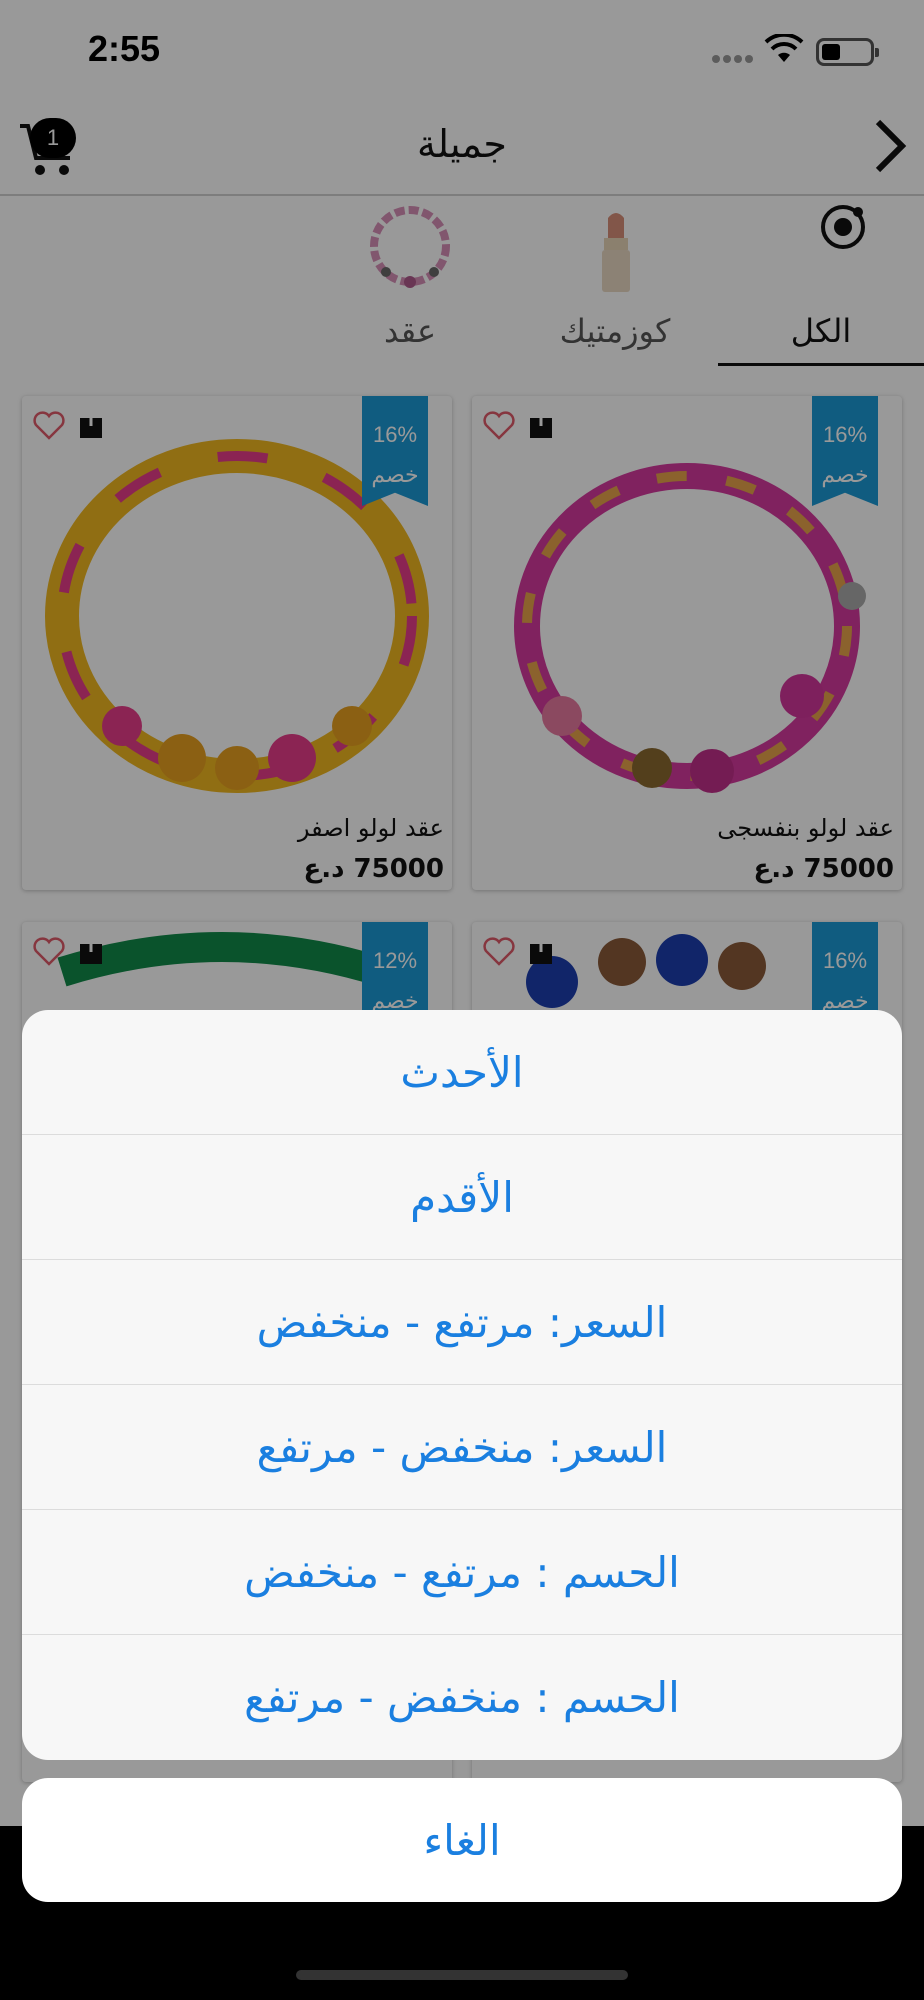 The height and width of the screenshot is (2000, 924). Describe the element at coordinates (462, 1975) in the screenshot. I see `home-indicator` at that location.